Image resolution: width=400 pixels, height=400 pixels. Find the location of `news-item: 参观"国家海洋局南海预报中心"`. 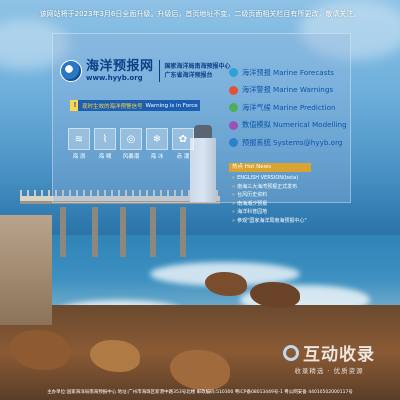

news-item: 参观"国家海洋局南海预报中心" is located at coordinates (271, 221).